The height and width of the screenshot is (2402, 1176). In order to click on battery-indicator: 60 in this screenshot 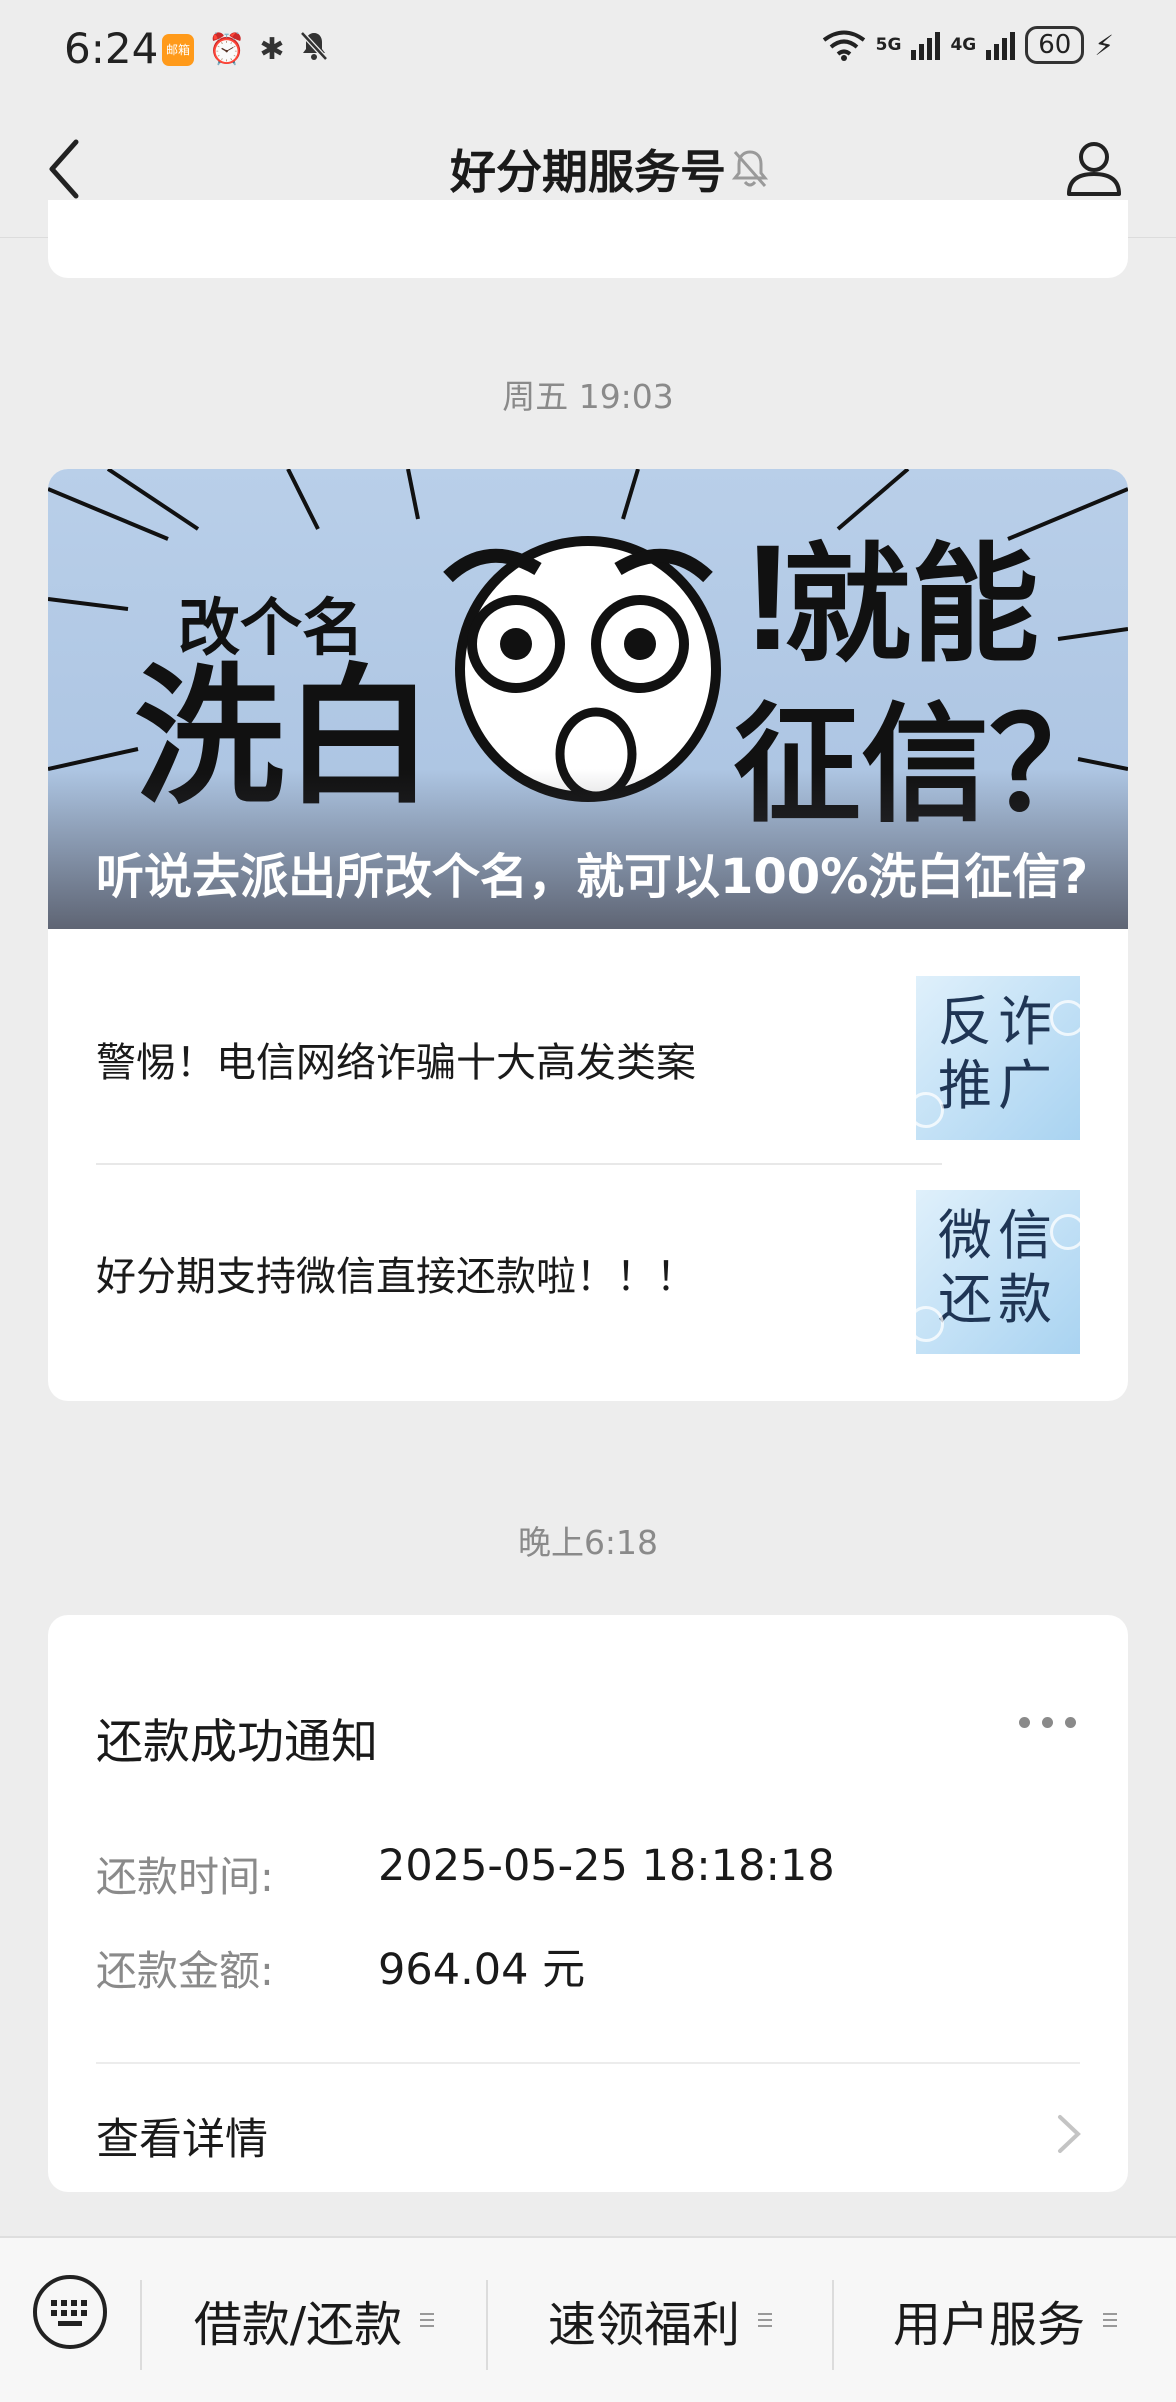, I will do `click(1055, 45)`.